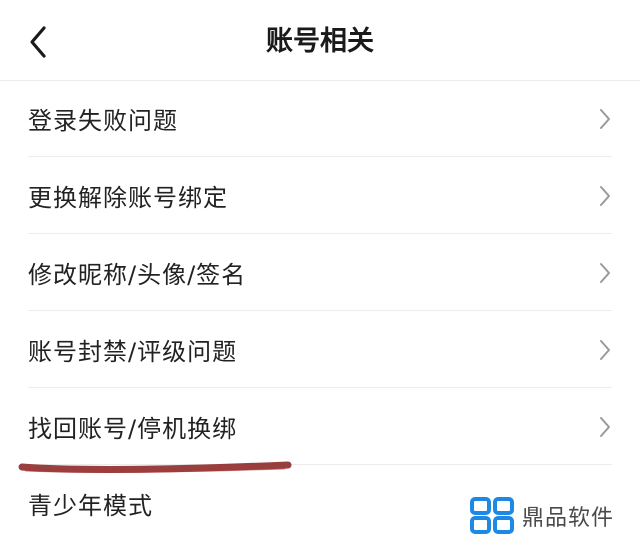  Describe the element at coordinates (320, 195) in the screenshot. I see `menu-item-change-unbind-account: 更换解除账号绑定` at that location.